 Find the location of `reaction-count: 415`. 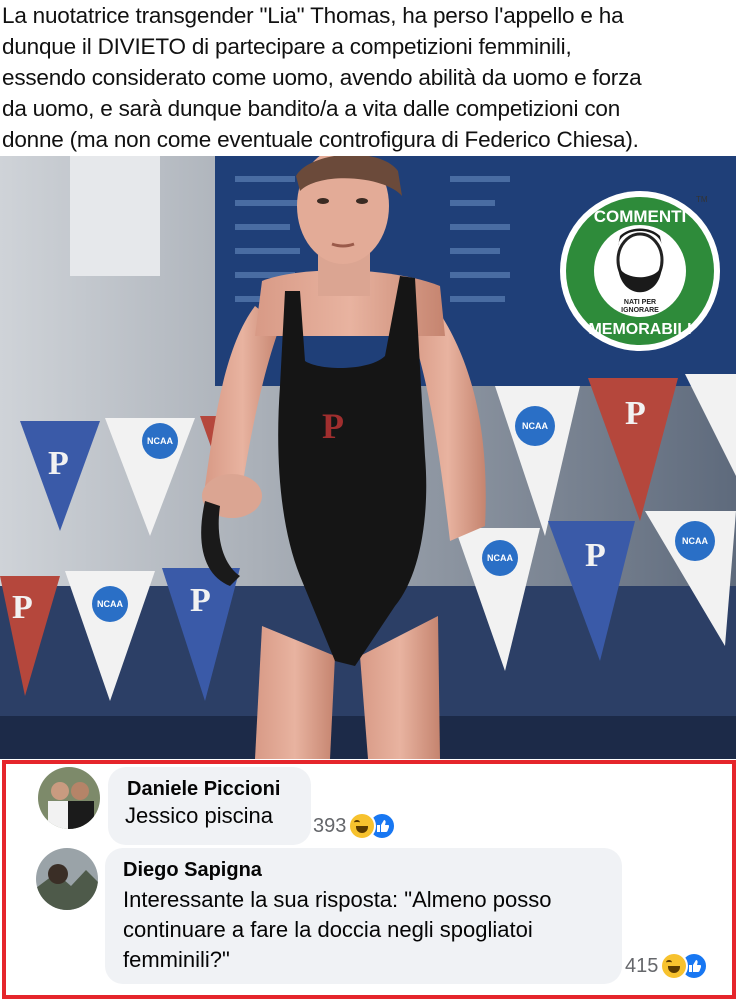

reaction-count: 415 is located at coordinates (642, 965).